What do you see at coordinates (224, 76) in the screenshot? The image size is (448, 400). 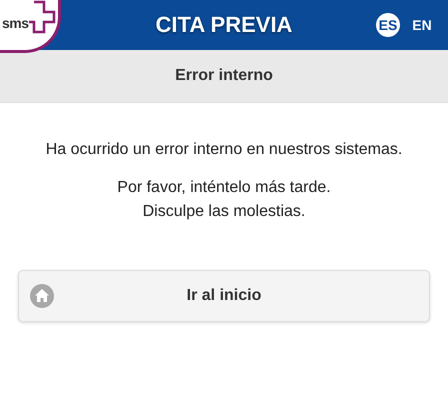 I see `page-title: Error interno` at bounding box center [224, 76].